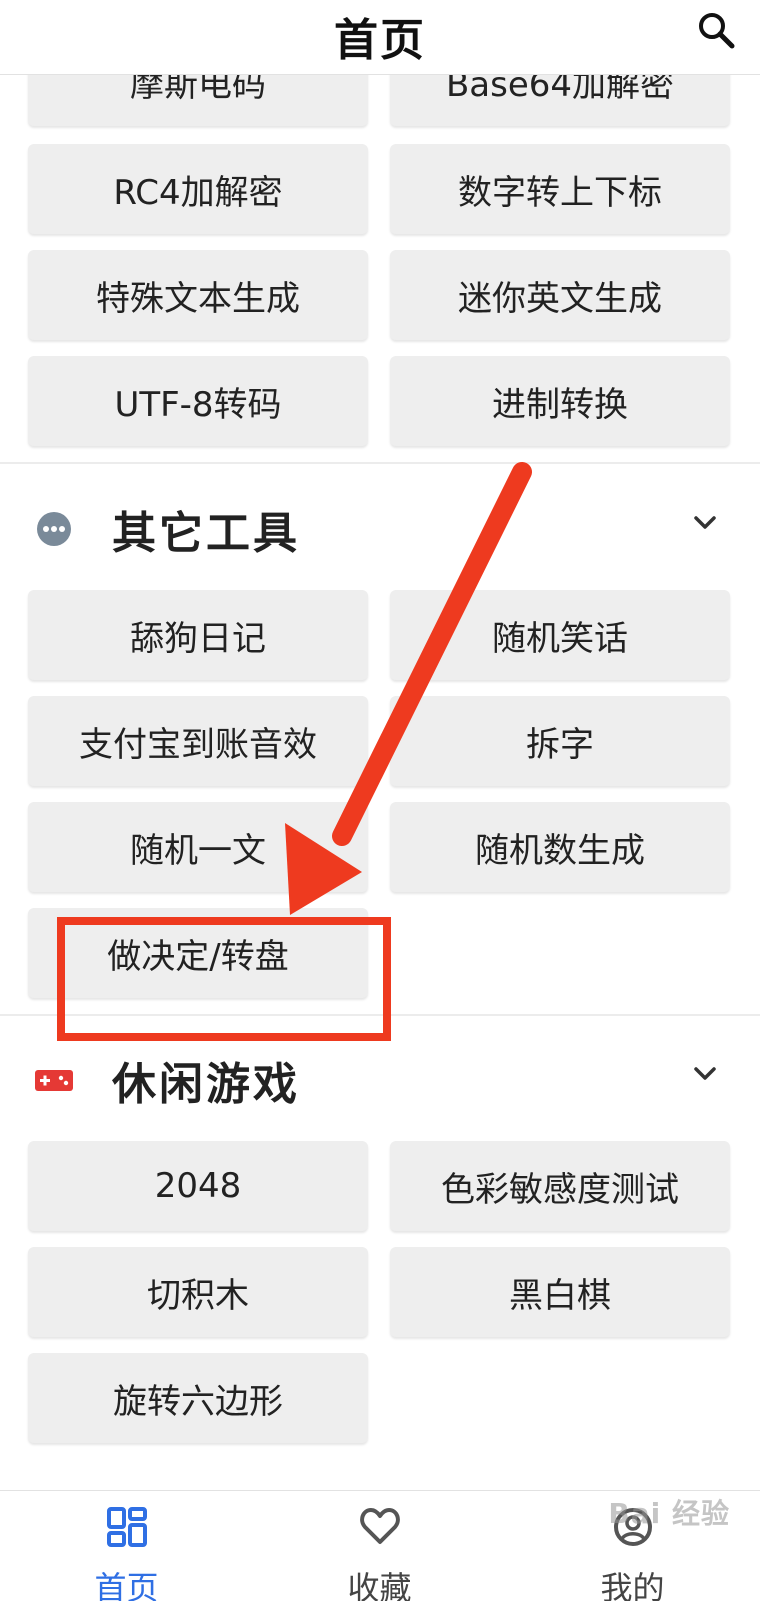  Describe the element at coordinates (198, 1398) in the screenshot. I see `game-rotate-hexagon: 旋转六边形` at that location.